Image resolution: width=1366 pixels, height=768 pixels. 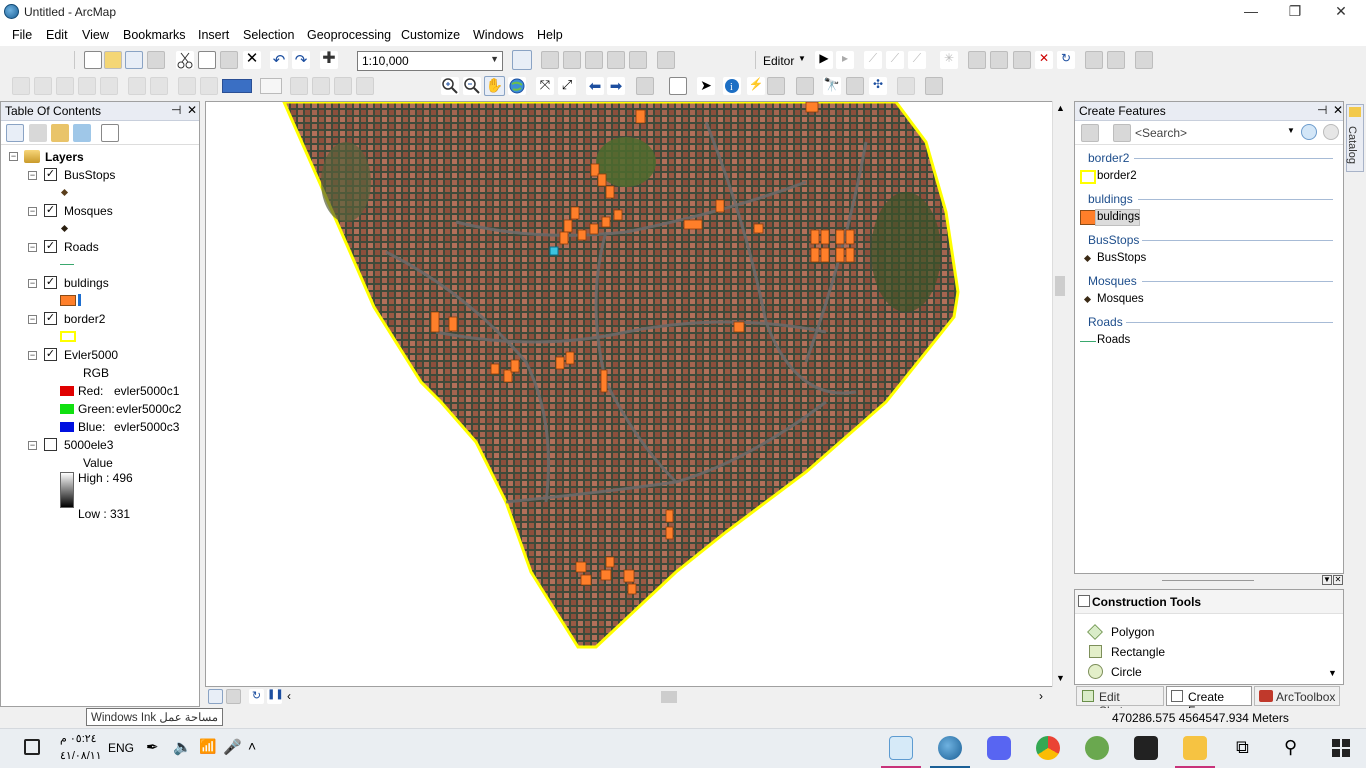 I want to click on close-tools-icon: ✕, so click(x=1338, y=580).